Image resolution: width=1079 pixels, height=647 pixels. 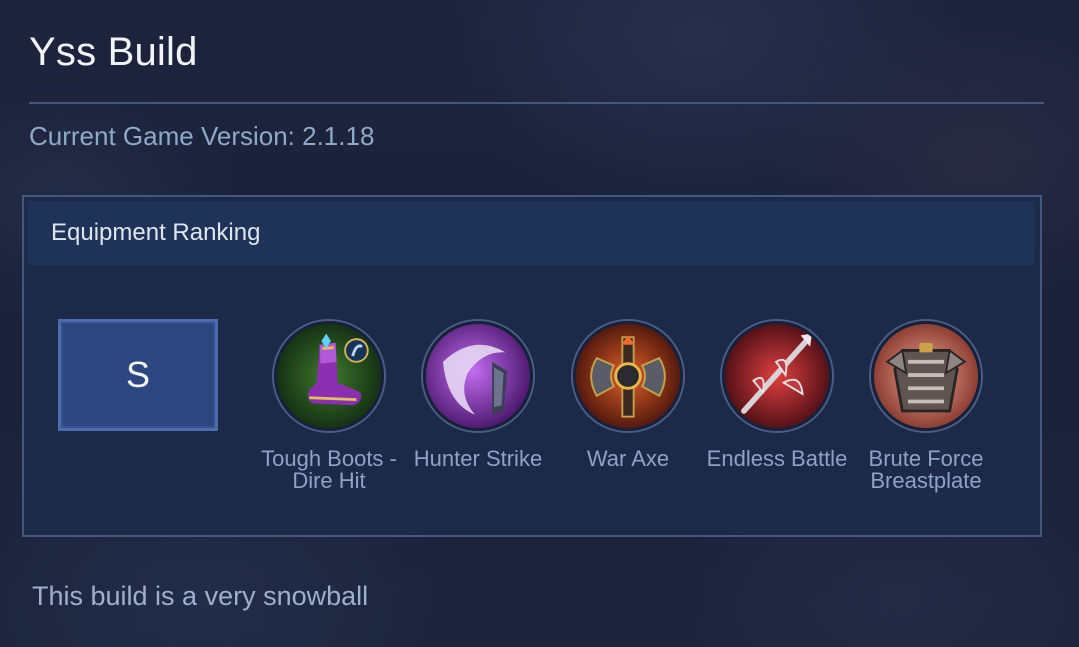 What do you see at coordinates (200, 596) in the screenshot?
I see `build-description: This build is a very snowball` at bounding box center [200, 596].